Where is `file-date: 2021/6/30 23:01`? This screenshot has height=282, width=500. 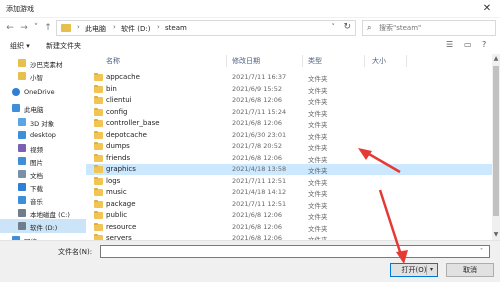 file-date: 2021/6/30 23:01 is located at coordinates (259, 134).